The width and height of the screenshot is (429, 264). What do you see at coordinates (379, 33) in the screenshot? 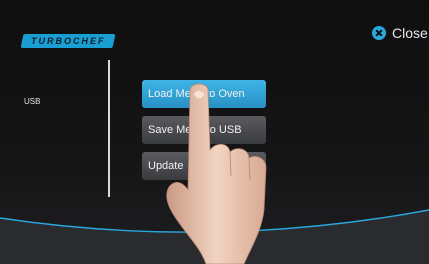
I see `close-icon` at bounding box center [379, 33].